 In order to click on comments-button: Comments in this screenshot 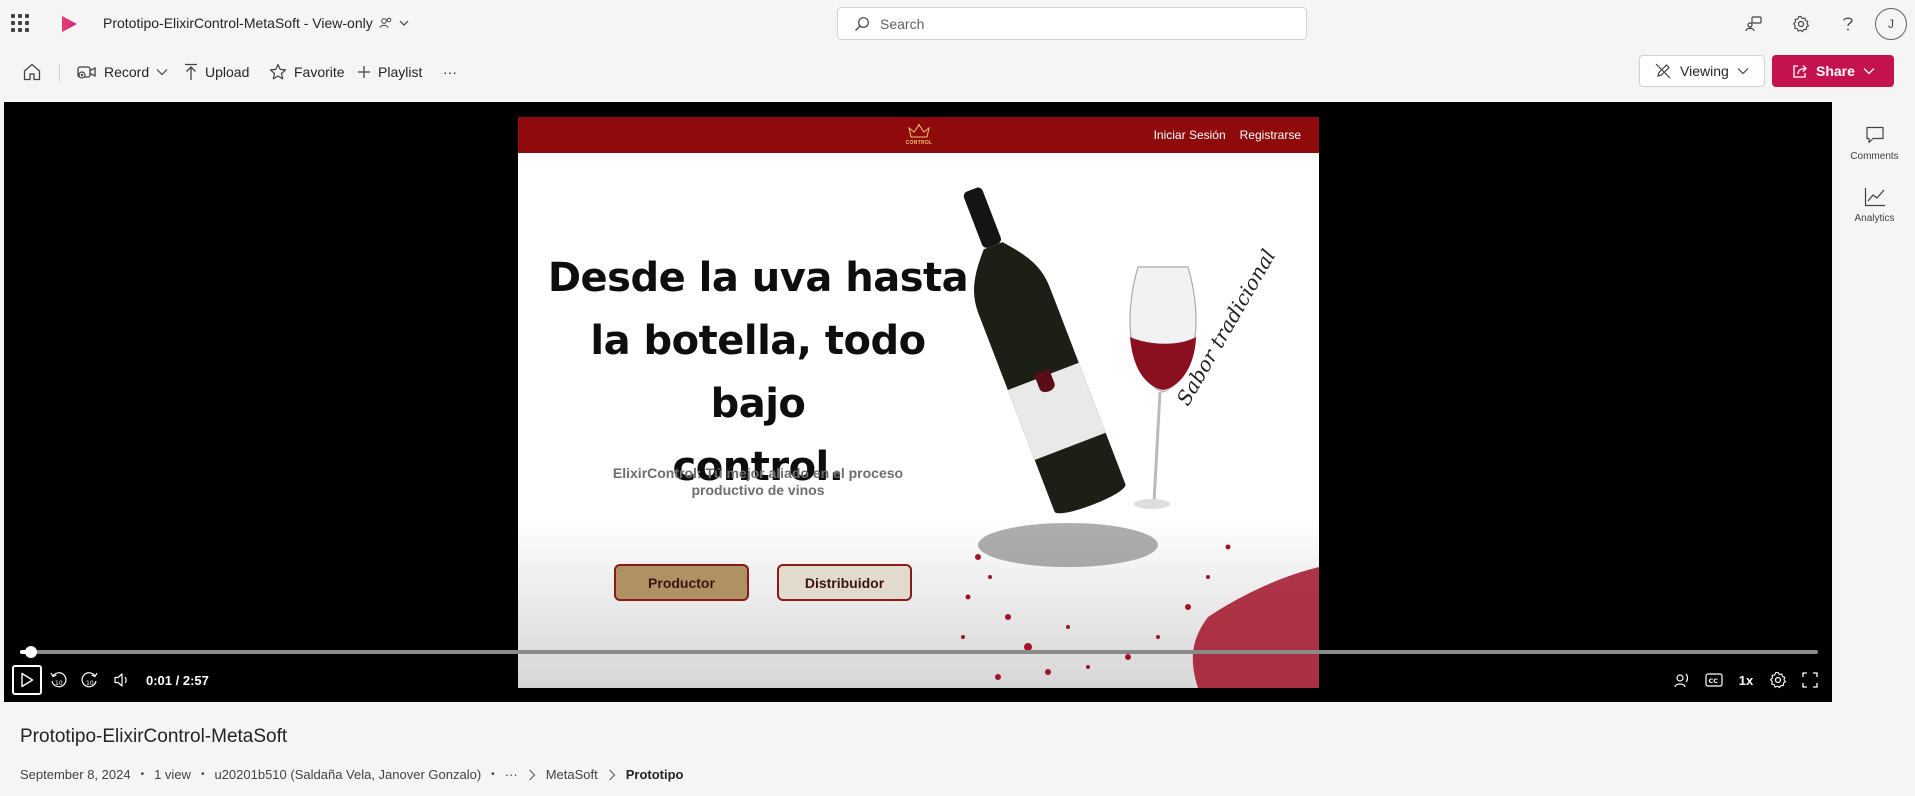, I will do `click(1874, 143)`.